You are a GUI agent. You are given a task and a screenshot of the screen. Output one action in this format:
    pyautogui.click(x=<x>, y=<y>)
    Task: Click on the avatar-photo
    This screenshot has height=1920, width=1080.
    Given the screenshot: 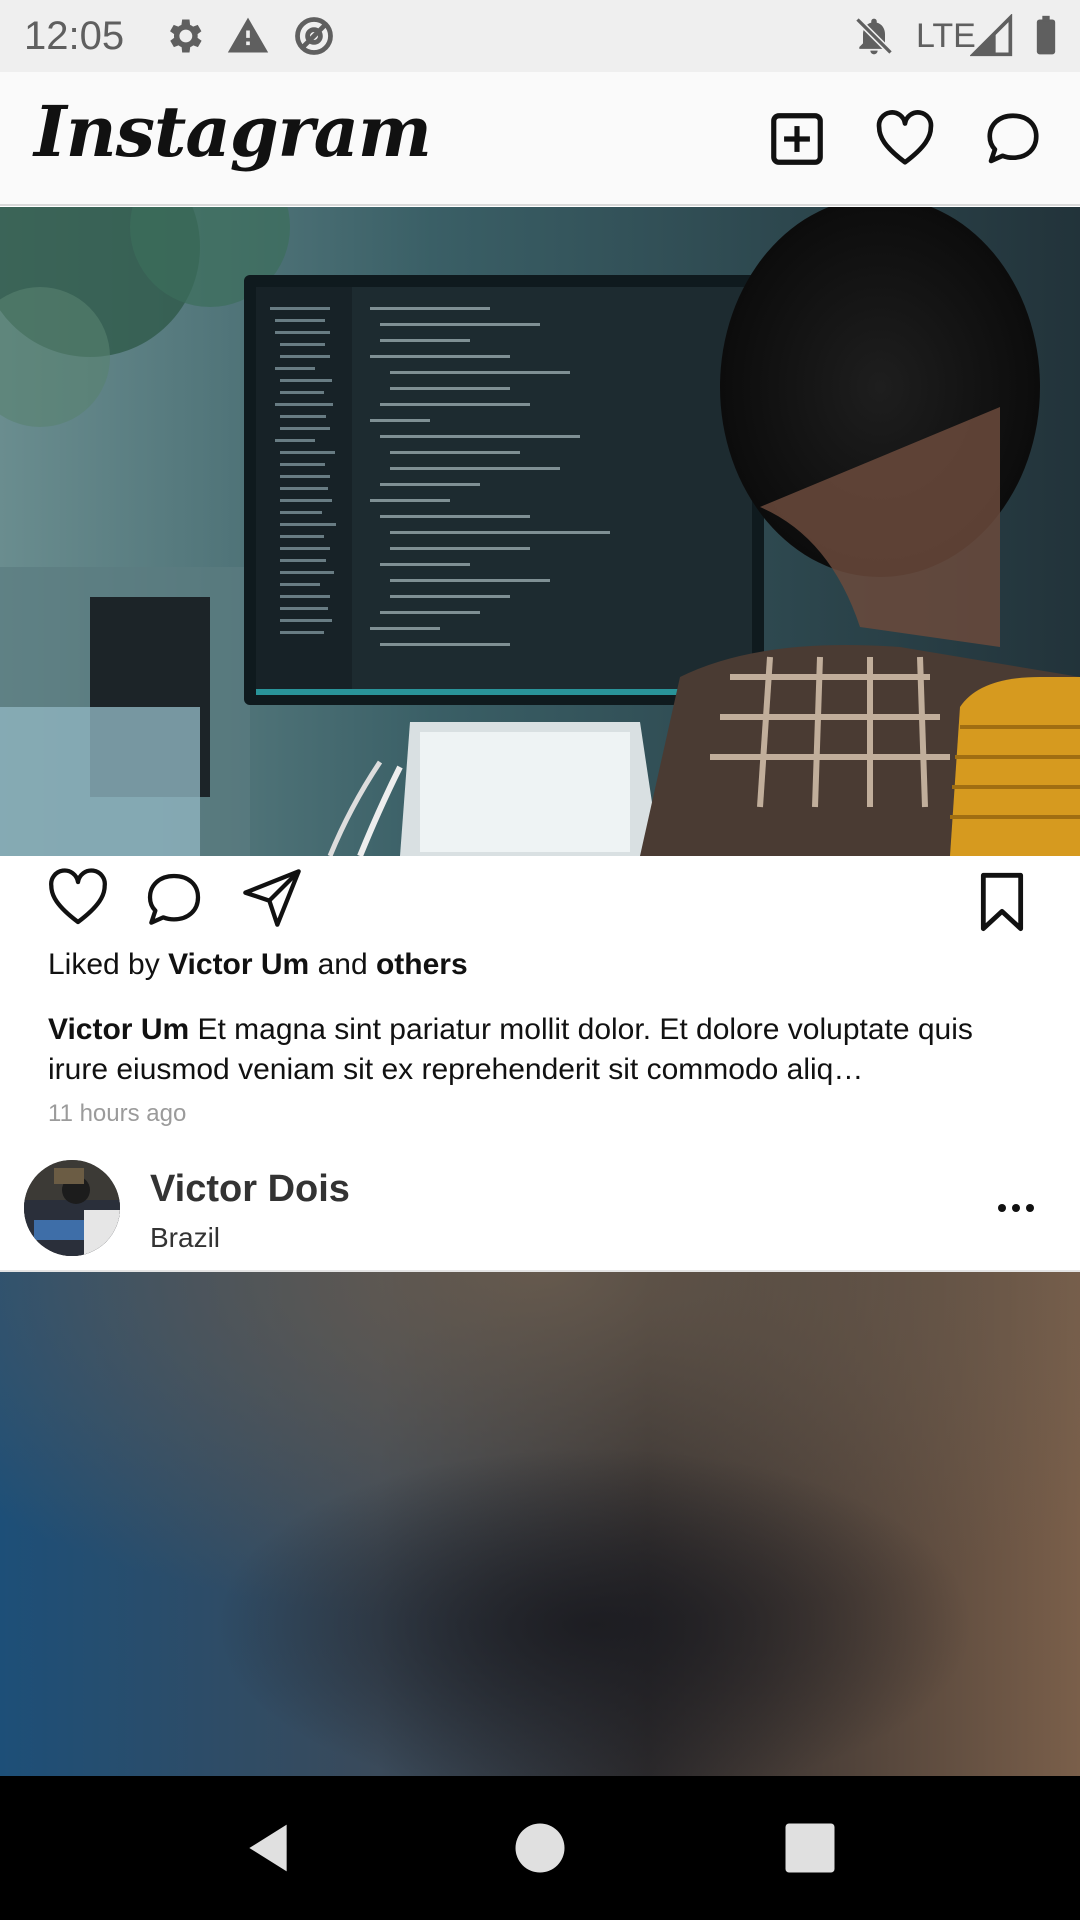 What is the action you would take?
    pyautogui.click(x=72, y=1208)
    